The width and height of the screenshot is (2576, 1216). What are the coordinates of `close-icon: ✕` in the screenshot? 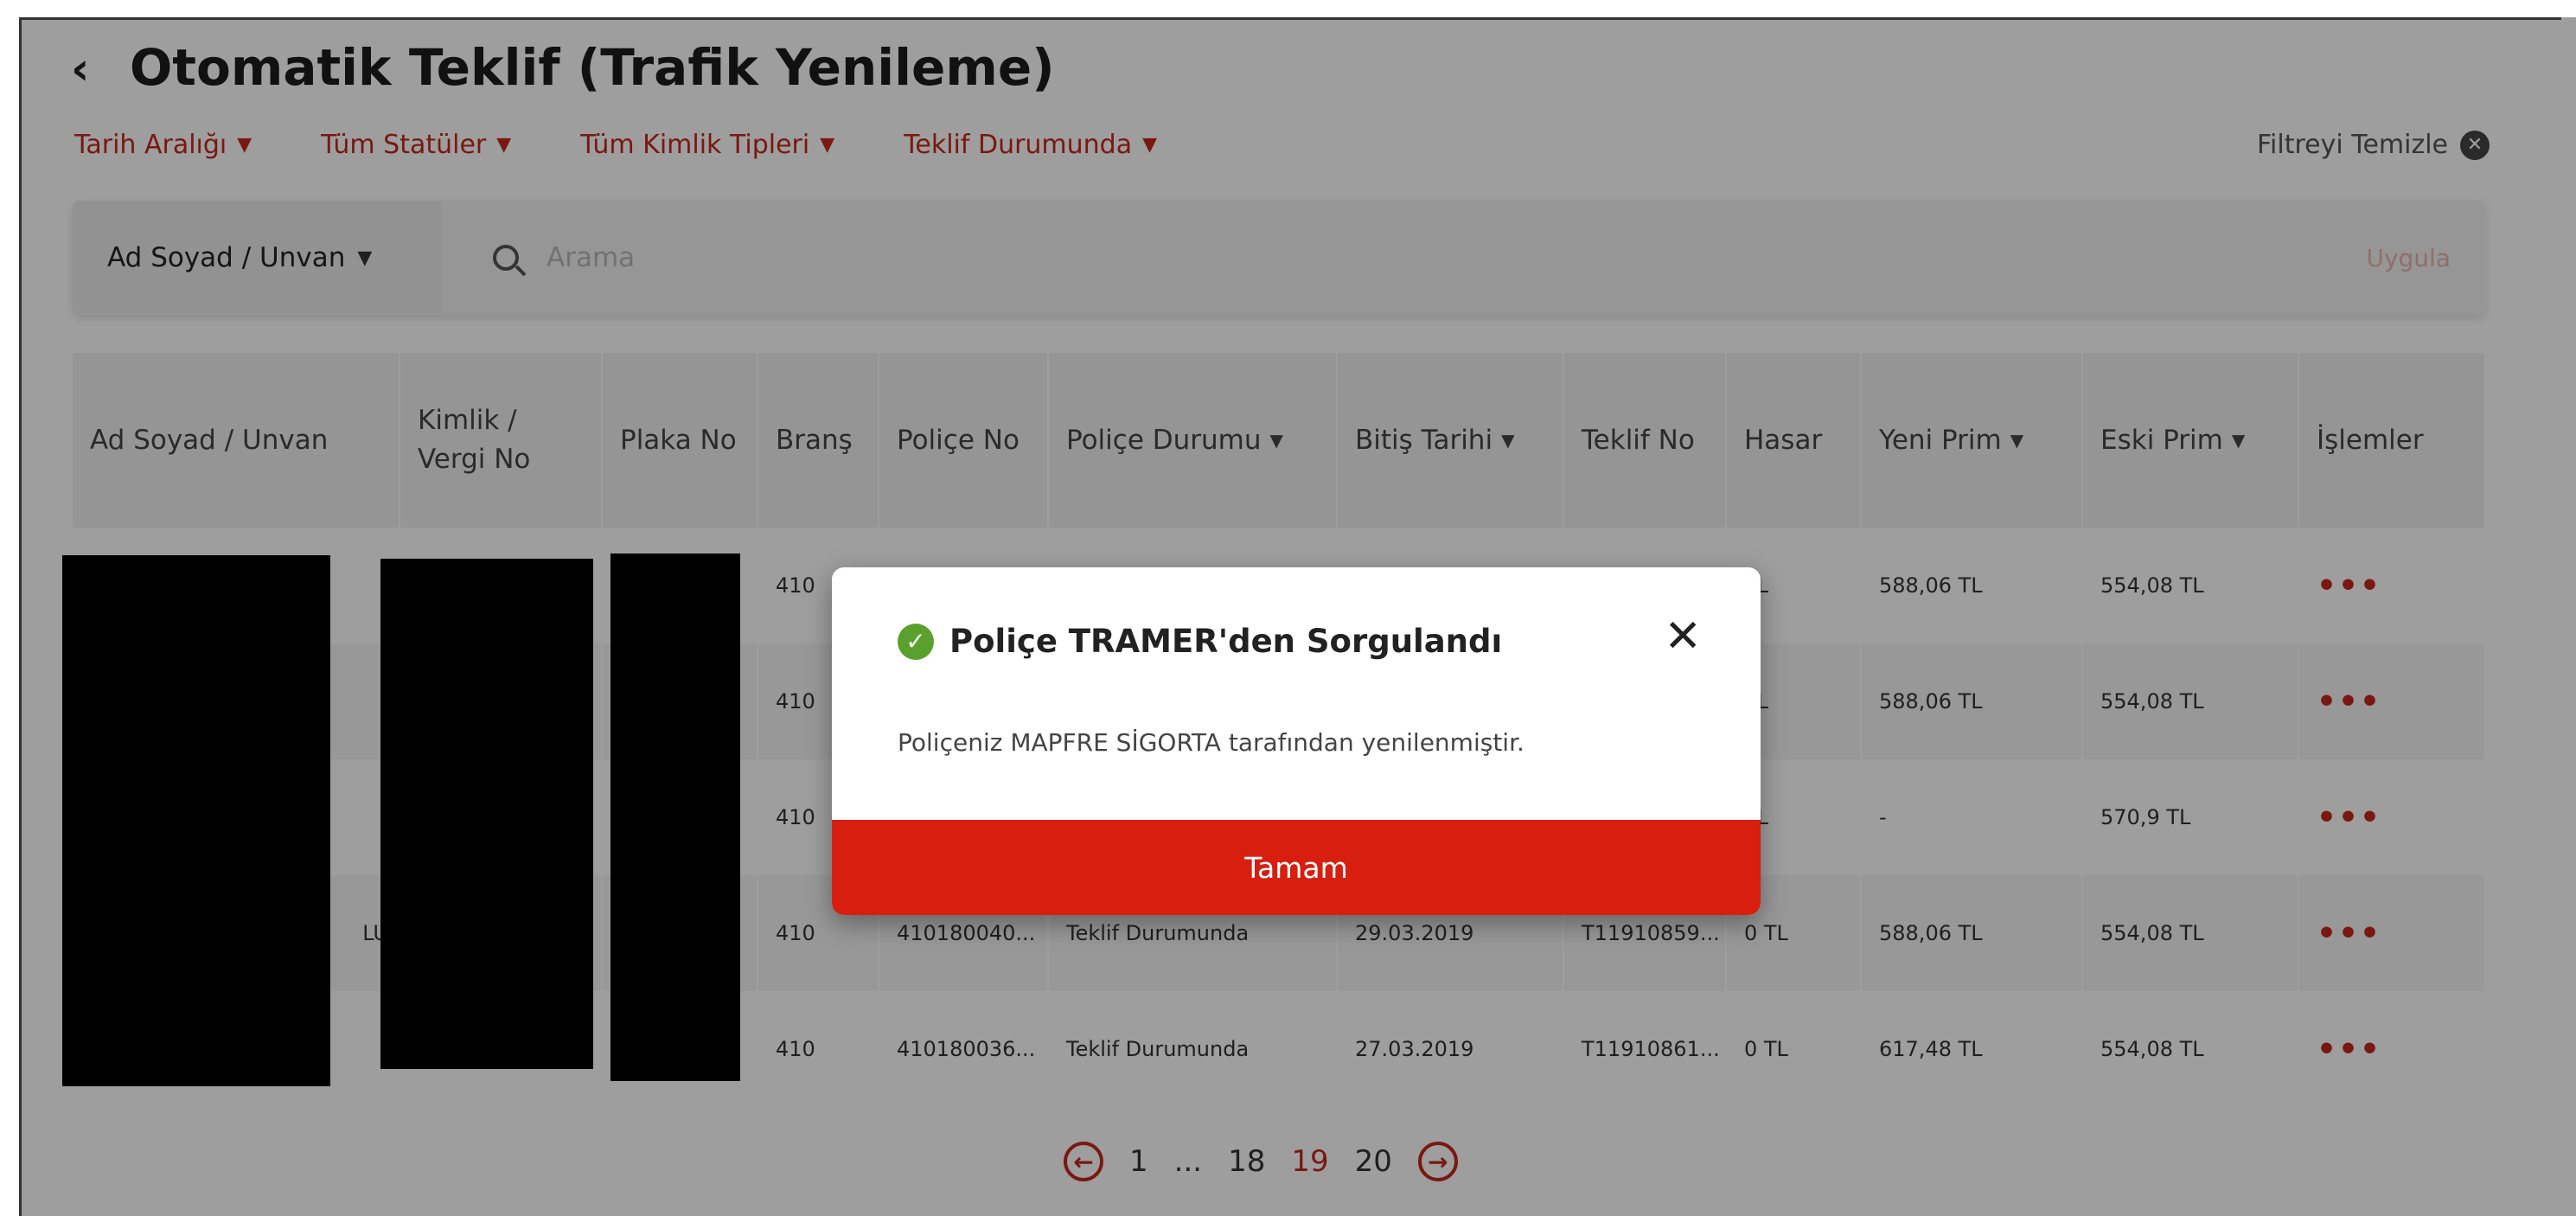 It's located at (1683, 636).